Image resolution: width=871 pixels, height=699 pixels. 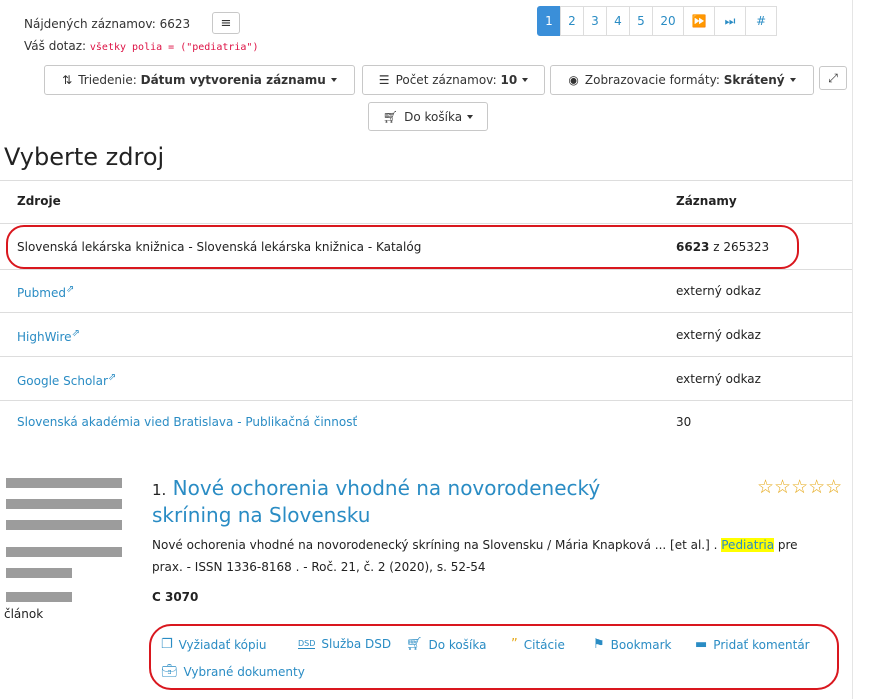 What do you see at coordinates (159, 490) in the screenshot?
I see `result-number: 1.` at bounding box center [159, 490].